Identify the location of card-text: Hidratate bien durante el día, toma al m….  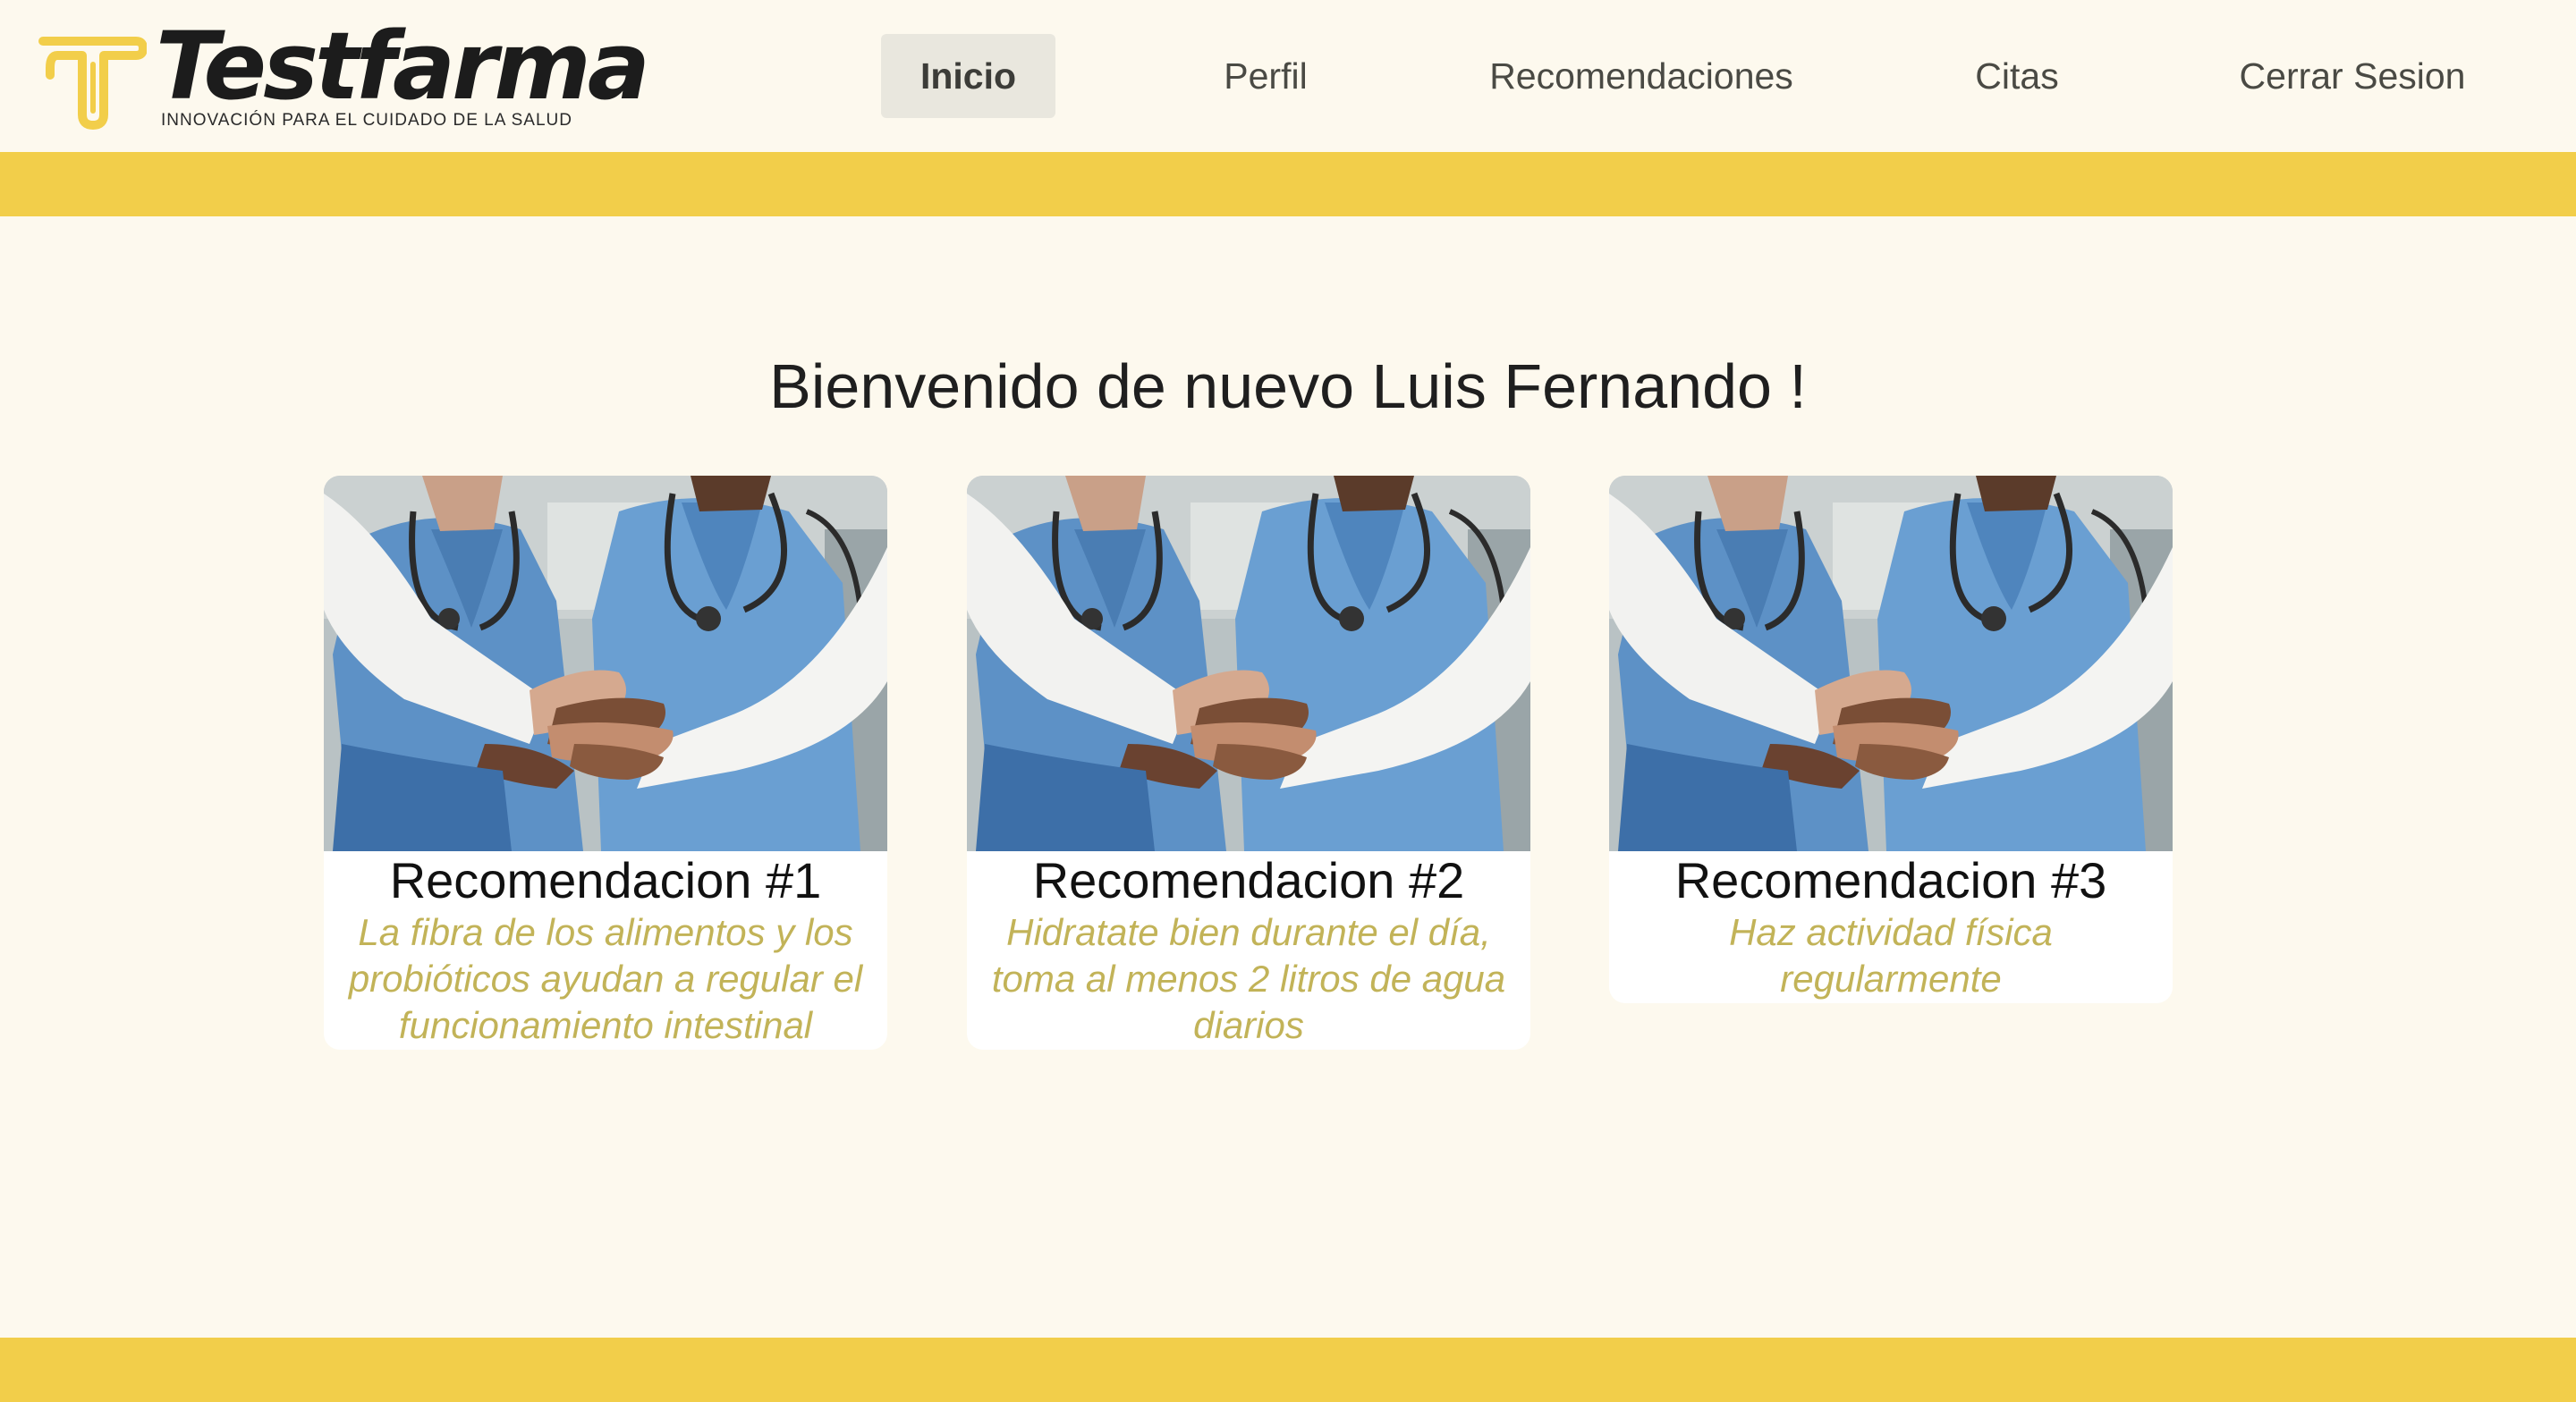
(1248, 978).